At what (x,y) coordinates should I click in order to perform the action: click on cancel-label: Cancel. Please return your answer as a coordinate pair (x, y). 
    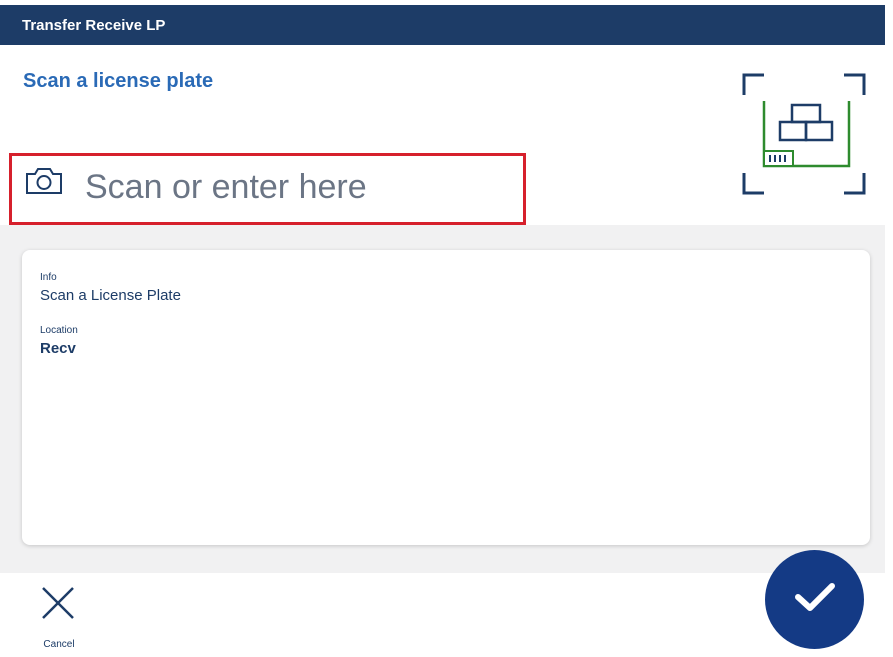
    Looking at the image, I should click on (59, 644).